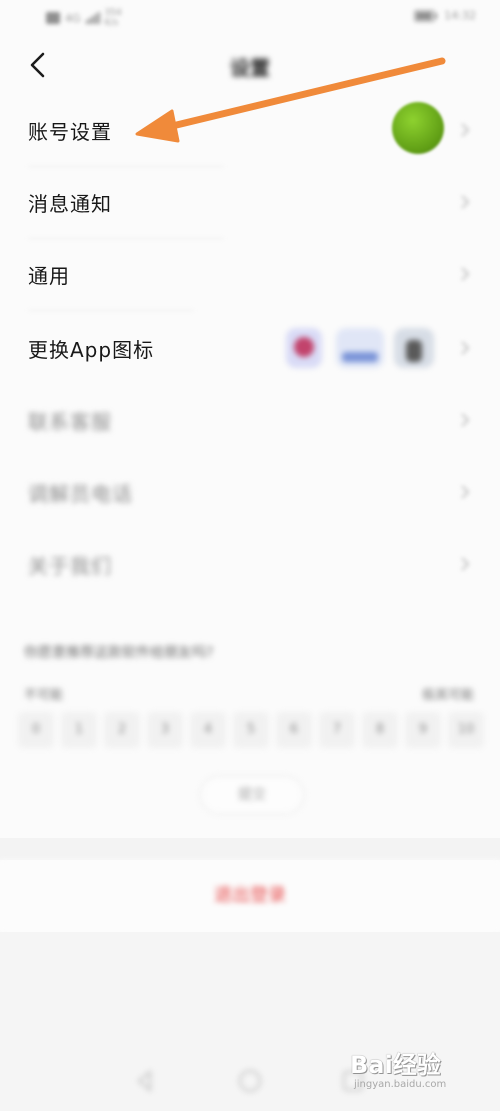 The width and height of the screenshot is (500, 1111). What do you see at coordinates (250, 1081) in the screenshot?
I see `nav-home-icon` at bounding box center [250, 1081].